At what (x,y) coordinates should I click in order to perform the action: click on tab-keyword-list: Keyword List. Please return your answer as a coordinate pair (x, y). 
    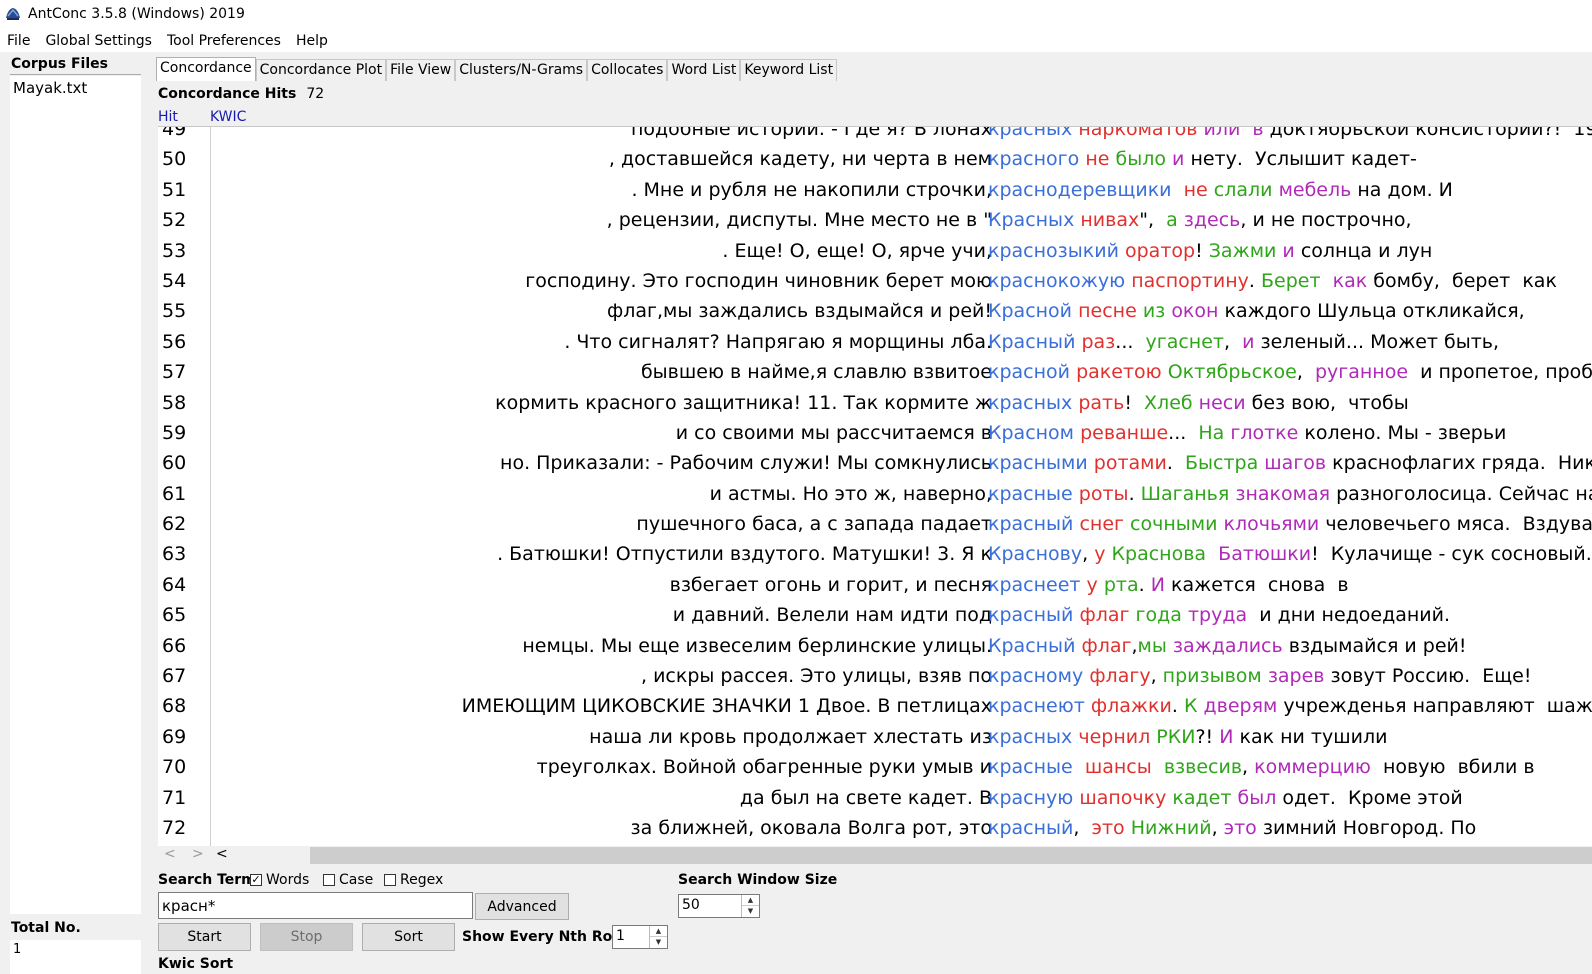
    Looking at the image, I should click on (789, 70).